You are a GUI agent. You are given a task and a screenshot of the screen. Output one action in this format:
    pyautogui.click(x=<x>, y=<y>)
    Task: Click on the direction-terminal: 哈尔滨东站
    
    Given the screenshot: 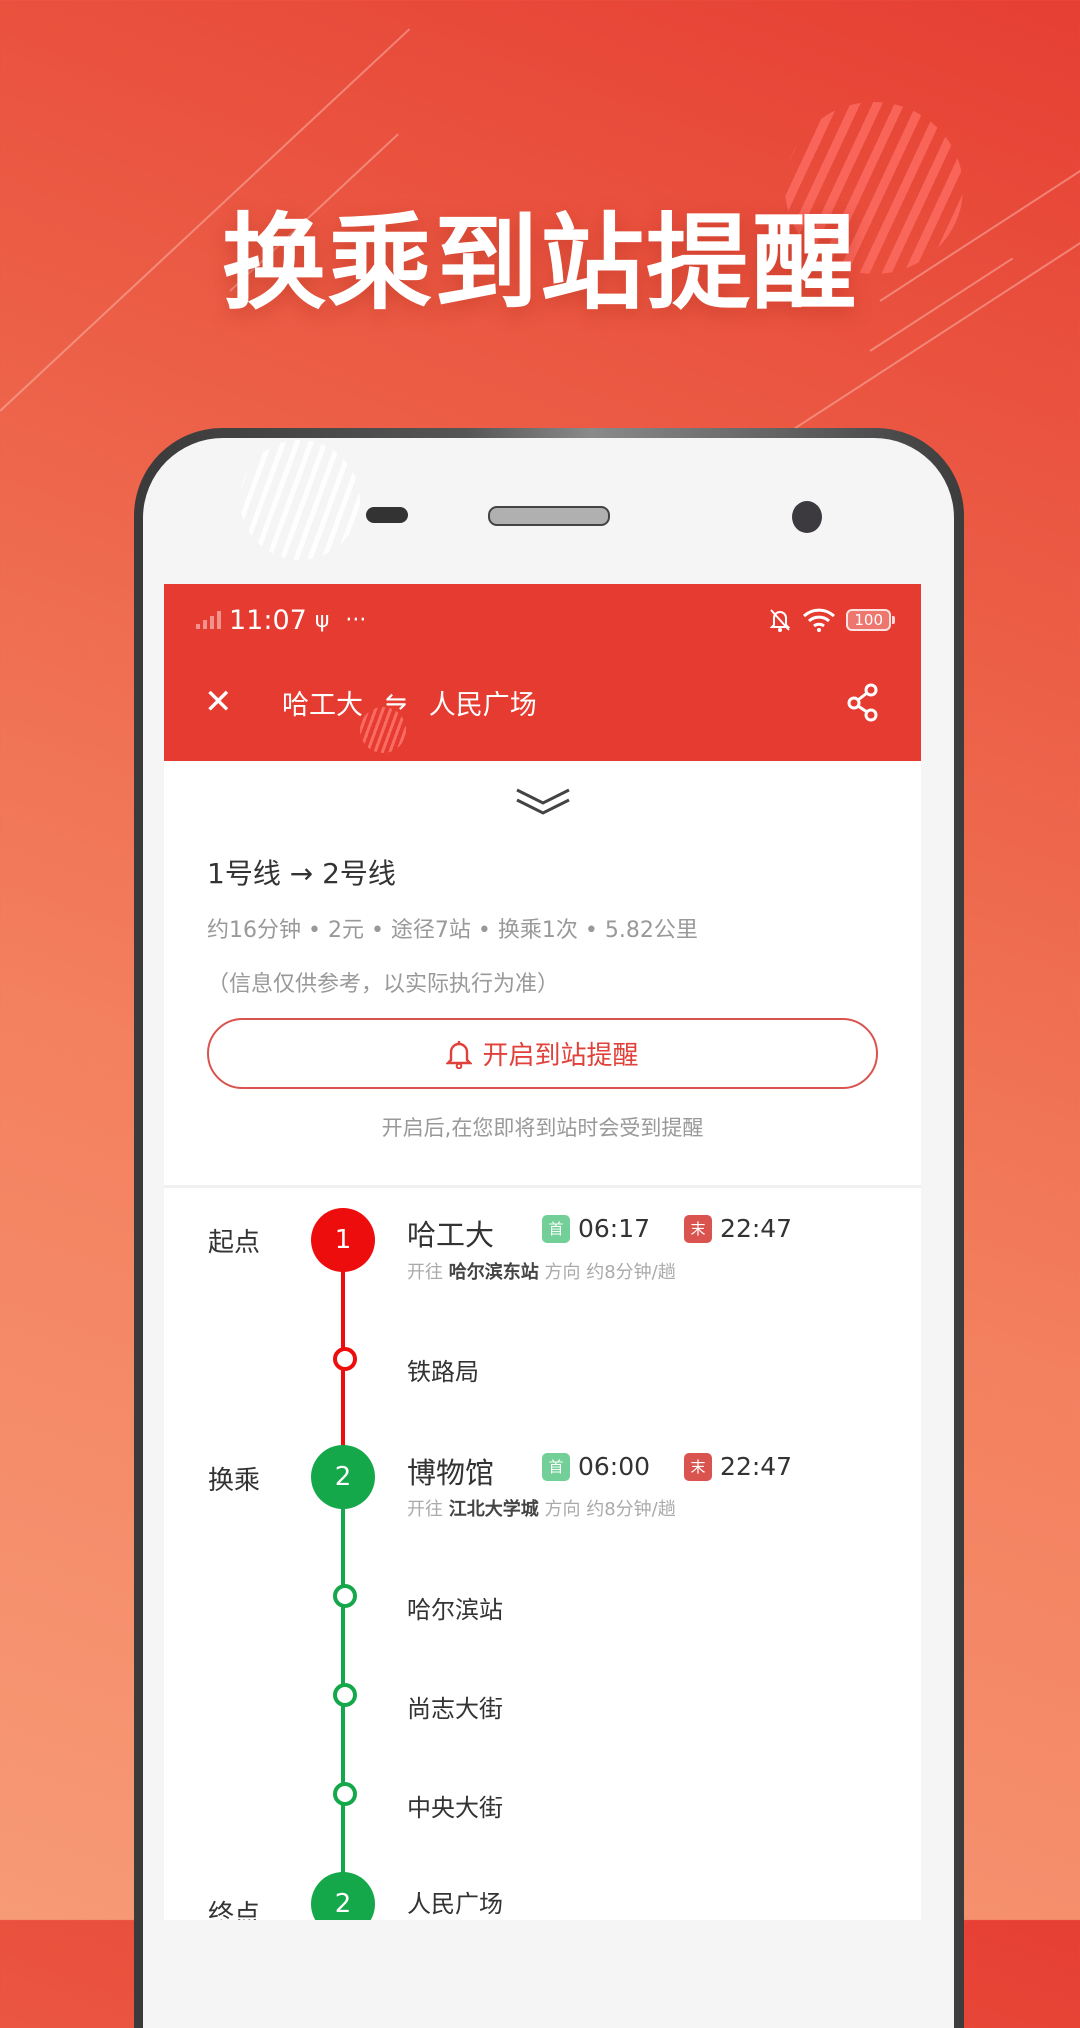 What is the action you would take?
    pyautogui.click(x=493, y=1272)
    